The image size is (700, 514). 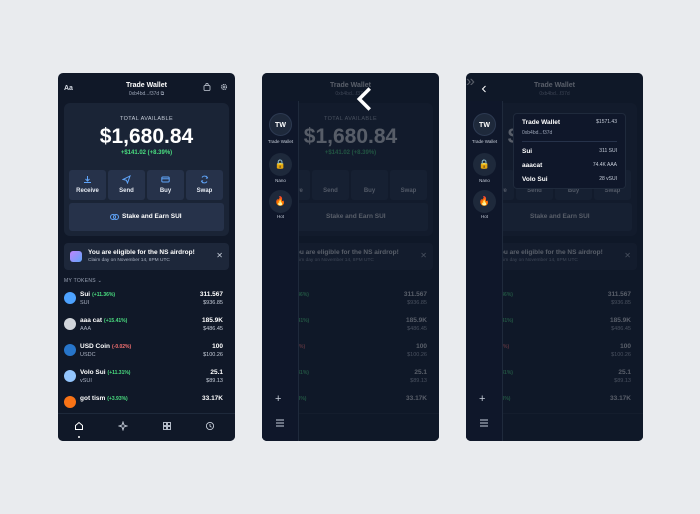 What do you see at coordinates (146, 153) in the screenshot?
I see `balance-change: +$141.02 (+8.39%)` at bounding box center [146, 153].